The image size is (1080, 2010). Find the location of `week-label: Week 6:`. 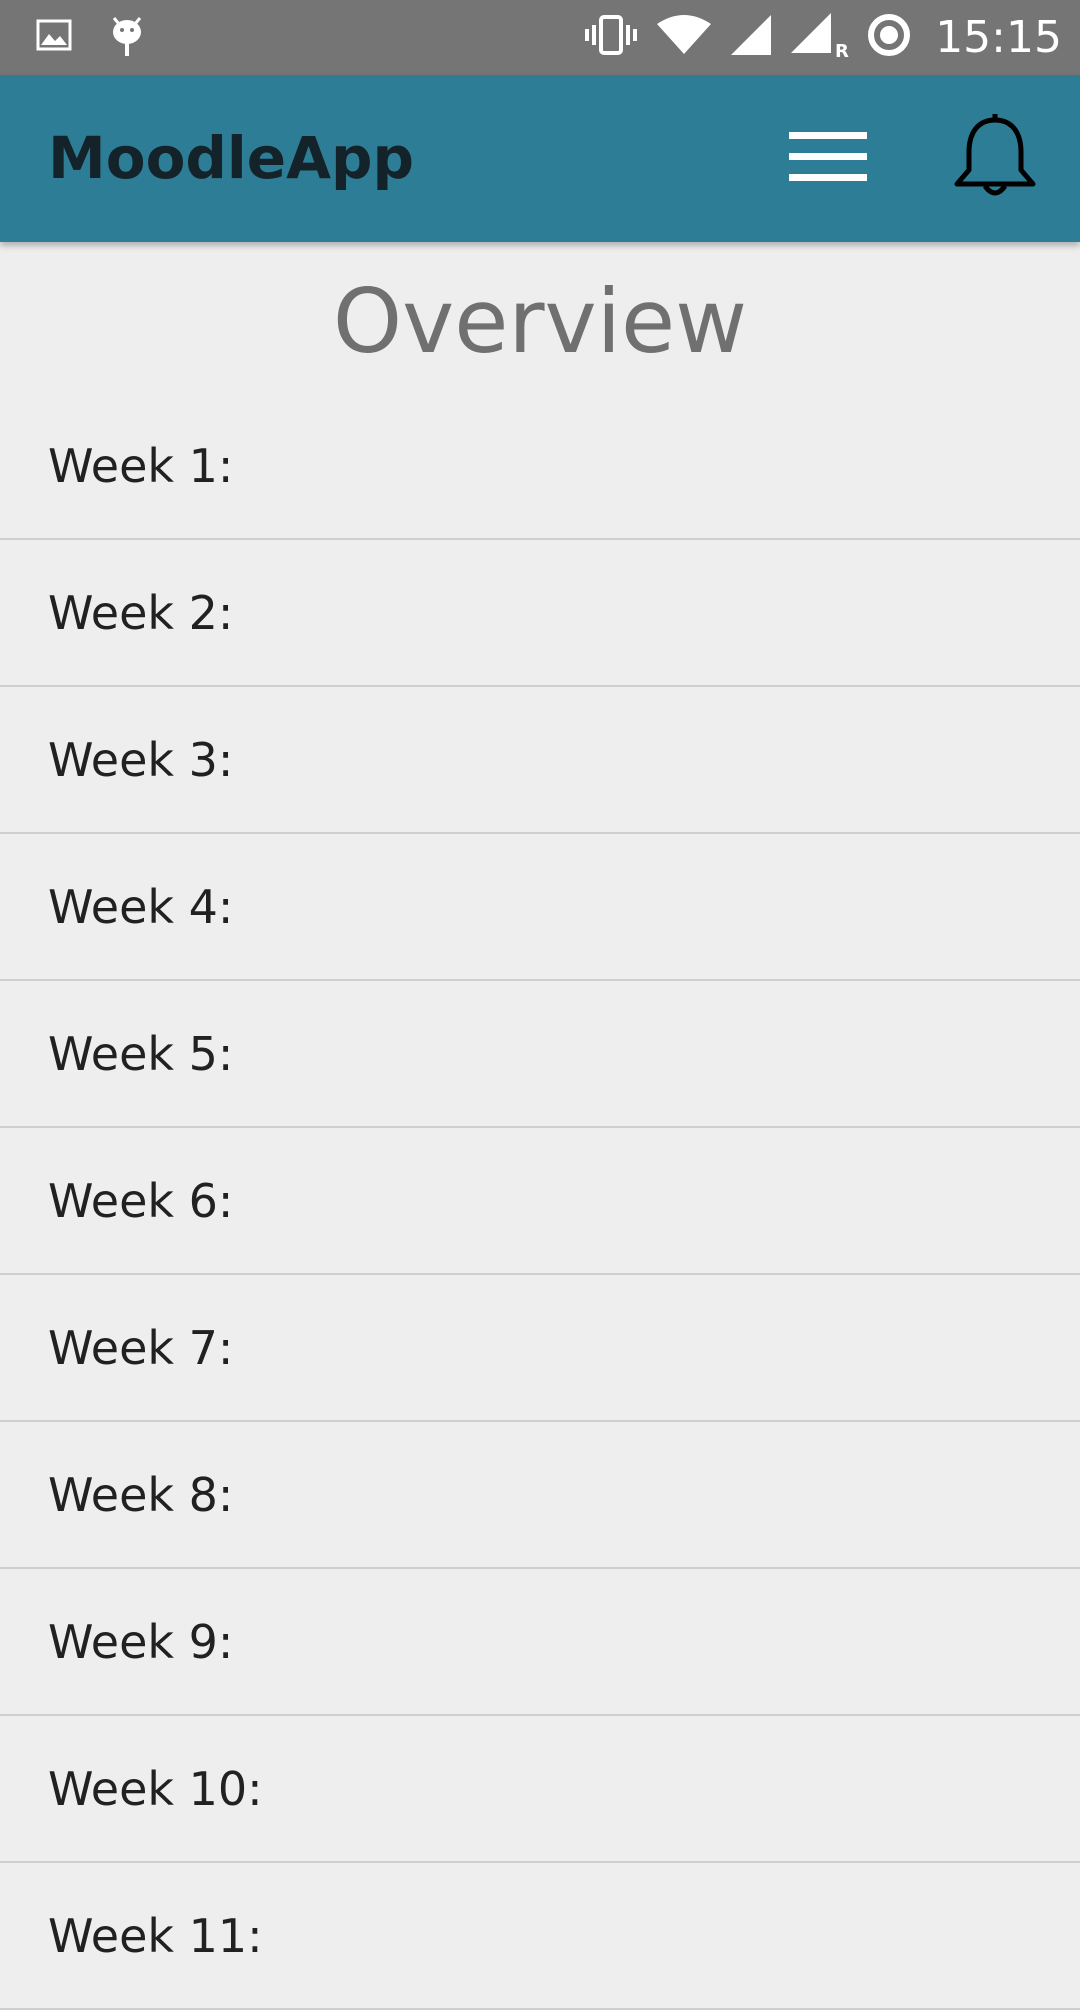

week-label: Week 6: is located at coordinates (141, 1200).